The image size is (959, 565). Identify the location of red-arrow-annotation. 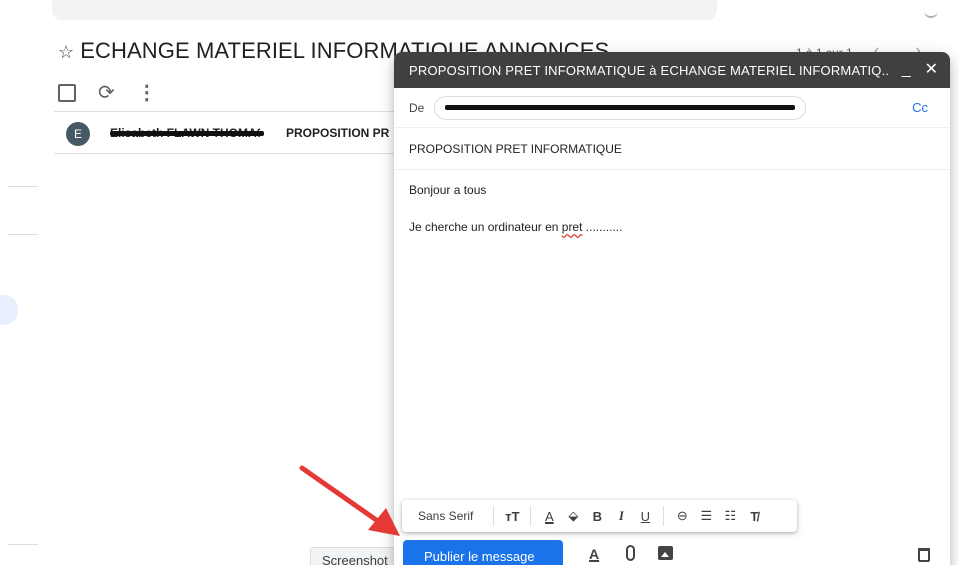
(349, 500).